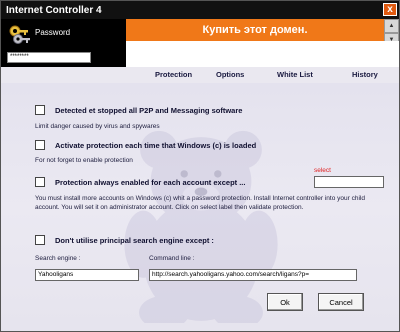  What do you see at coordinates (53, 32) in the screenshot?
I see `password-label: Password` at bounding box center [53, 32].